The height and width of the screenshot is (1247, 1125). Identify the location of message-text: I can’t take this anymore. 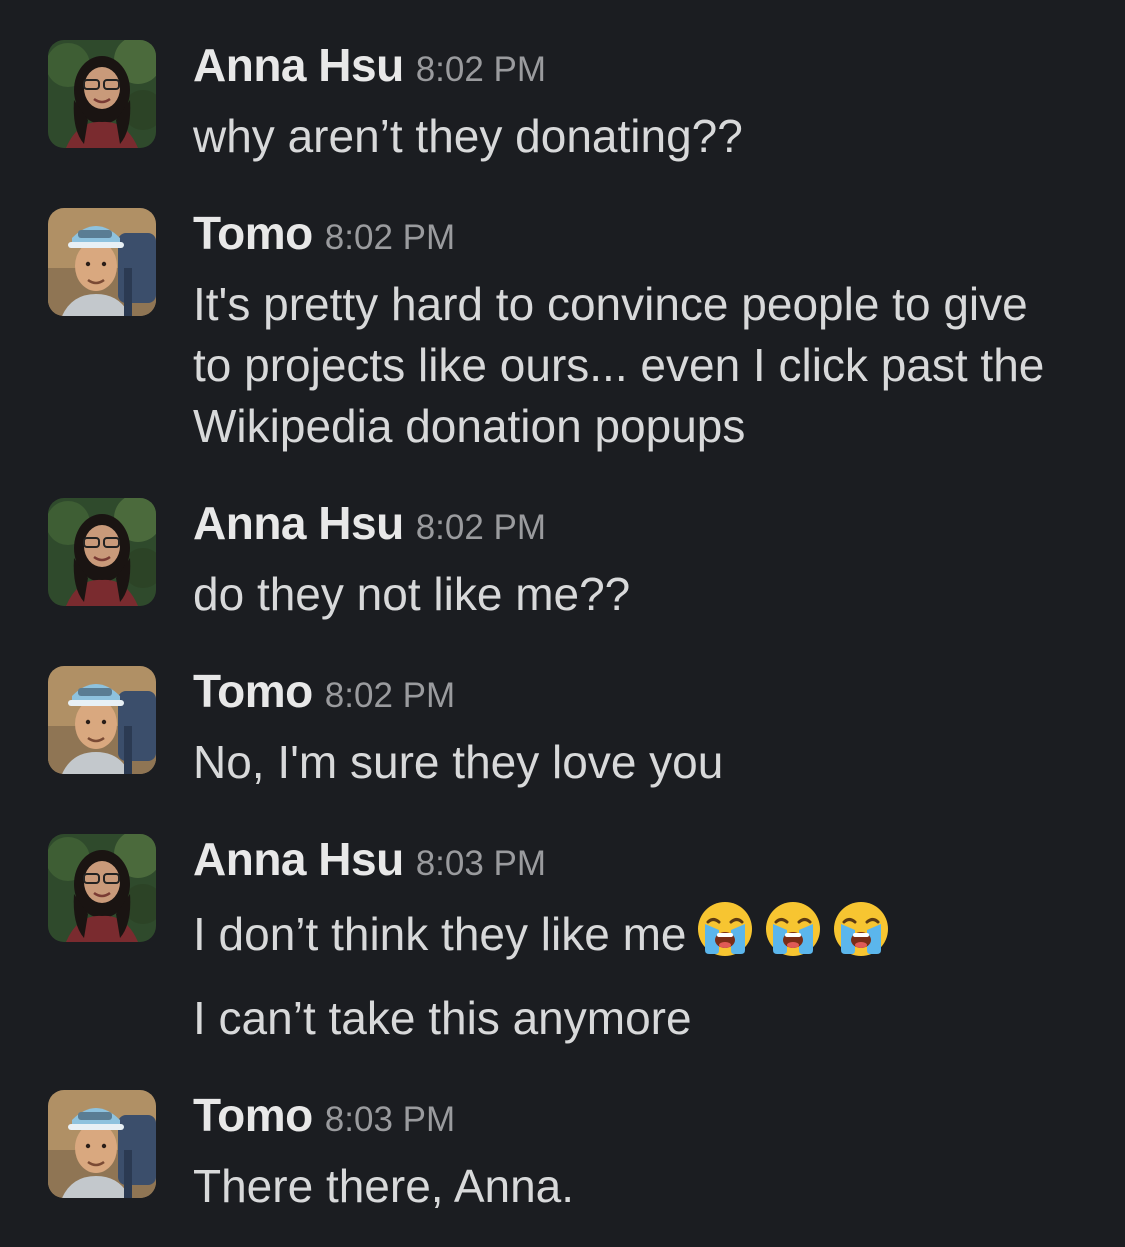
(442, 1018).